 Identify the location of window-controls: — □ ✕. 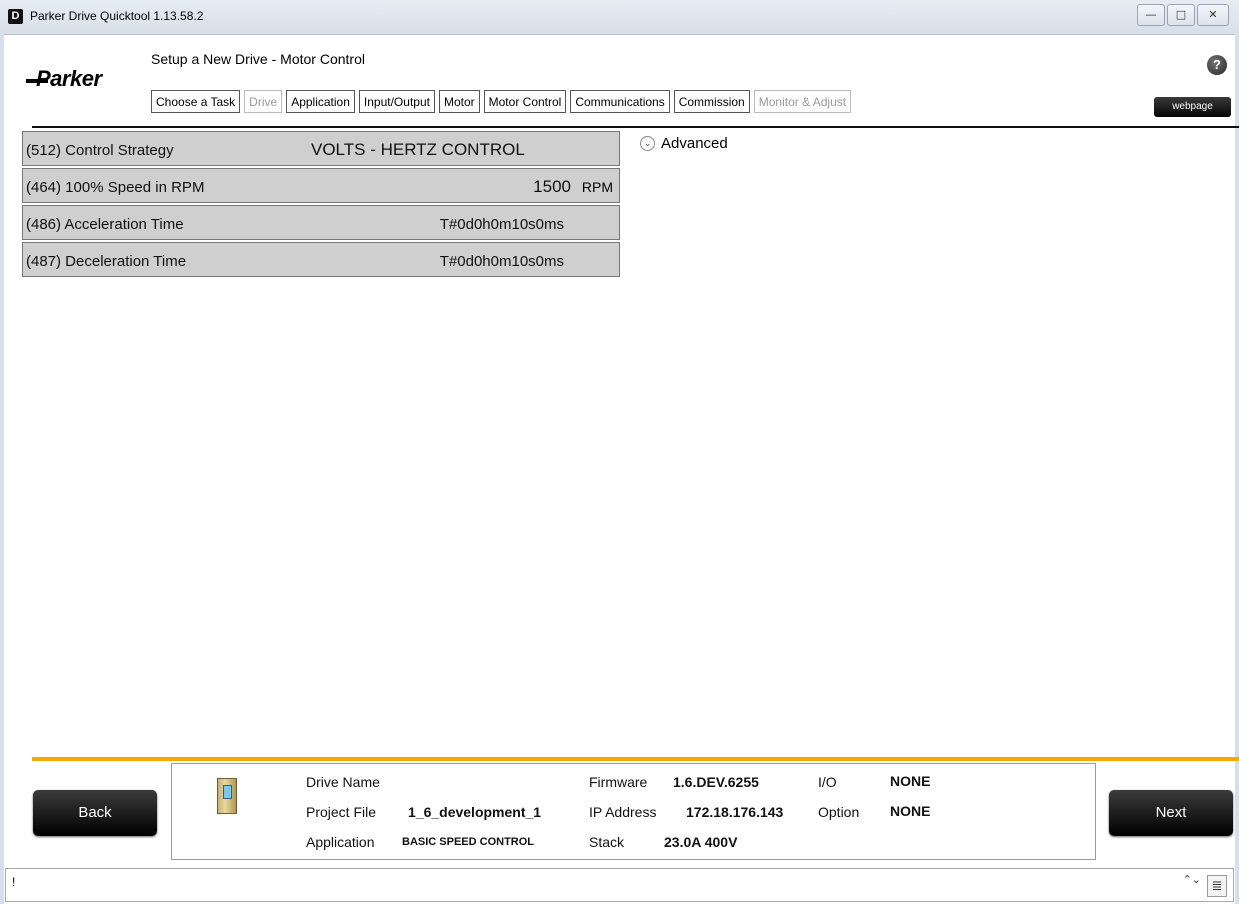
(1183, 15).